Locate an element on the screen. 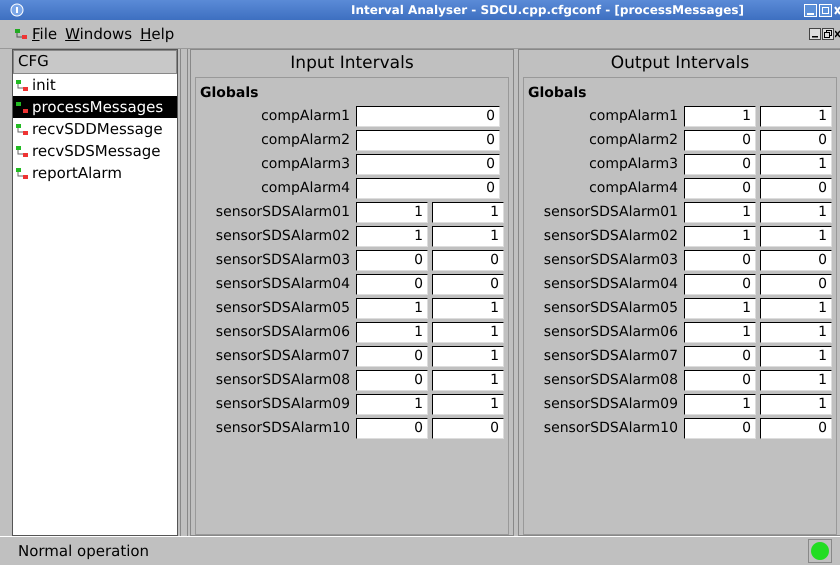 The height and width of the screenshot is (565, 840). list-item: processMessages is located at coordinates (95, 107).